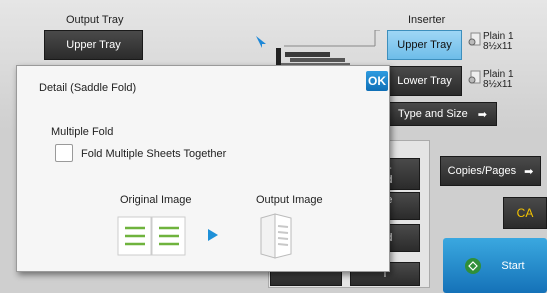 This screenshot has width=547, height=293. Describe the element at coordinates (495, 265) in the screenshot. I see `start-button: Start` at that location.